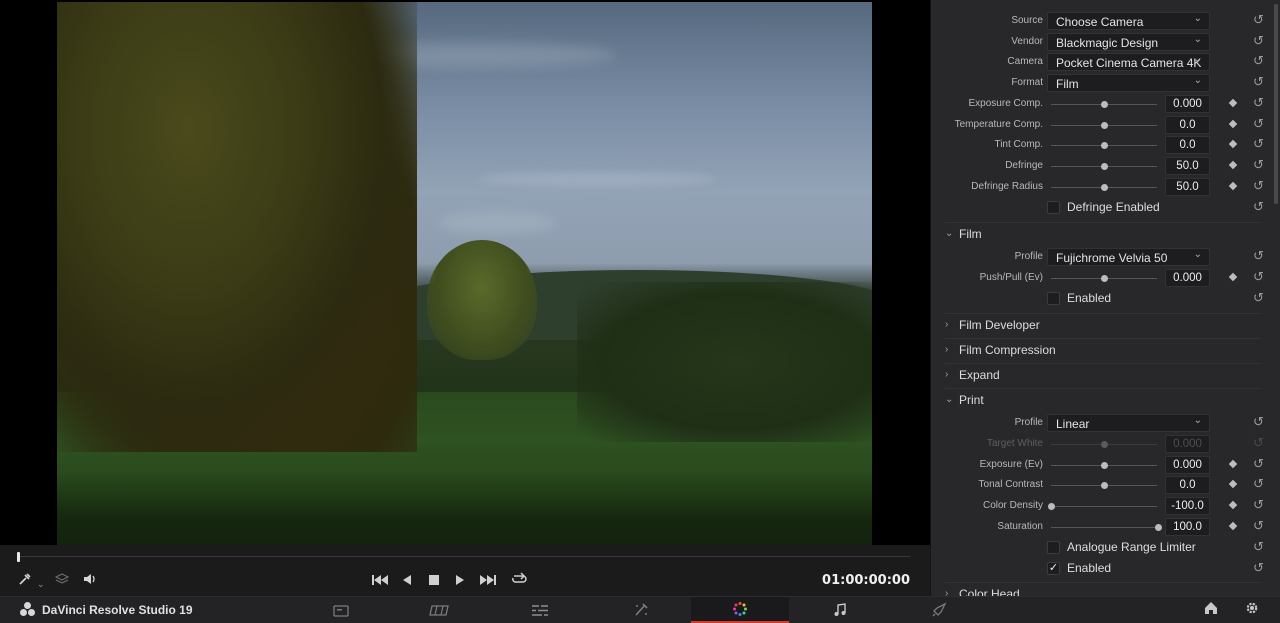 The image size is (1280, 623). I want to click on camera-row: Camera Pocket Cinema Camera 4K ⌄ ↺, so click(1103, 62).